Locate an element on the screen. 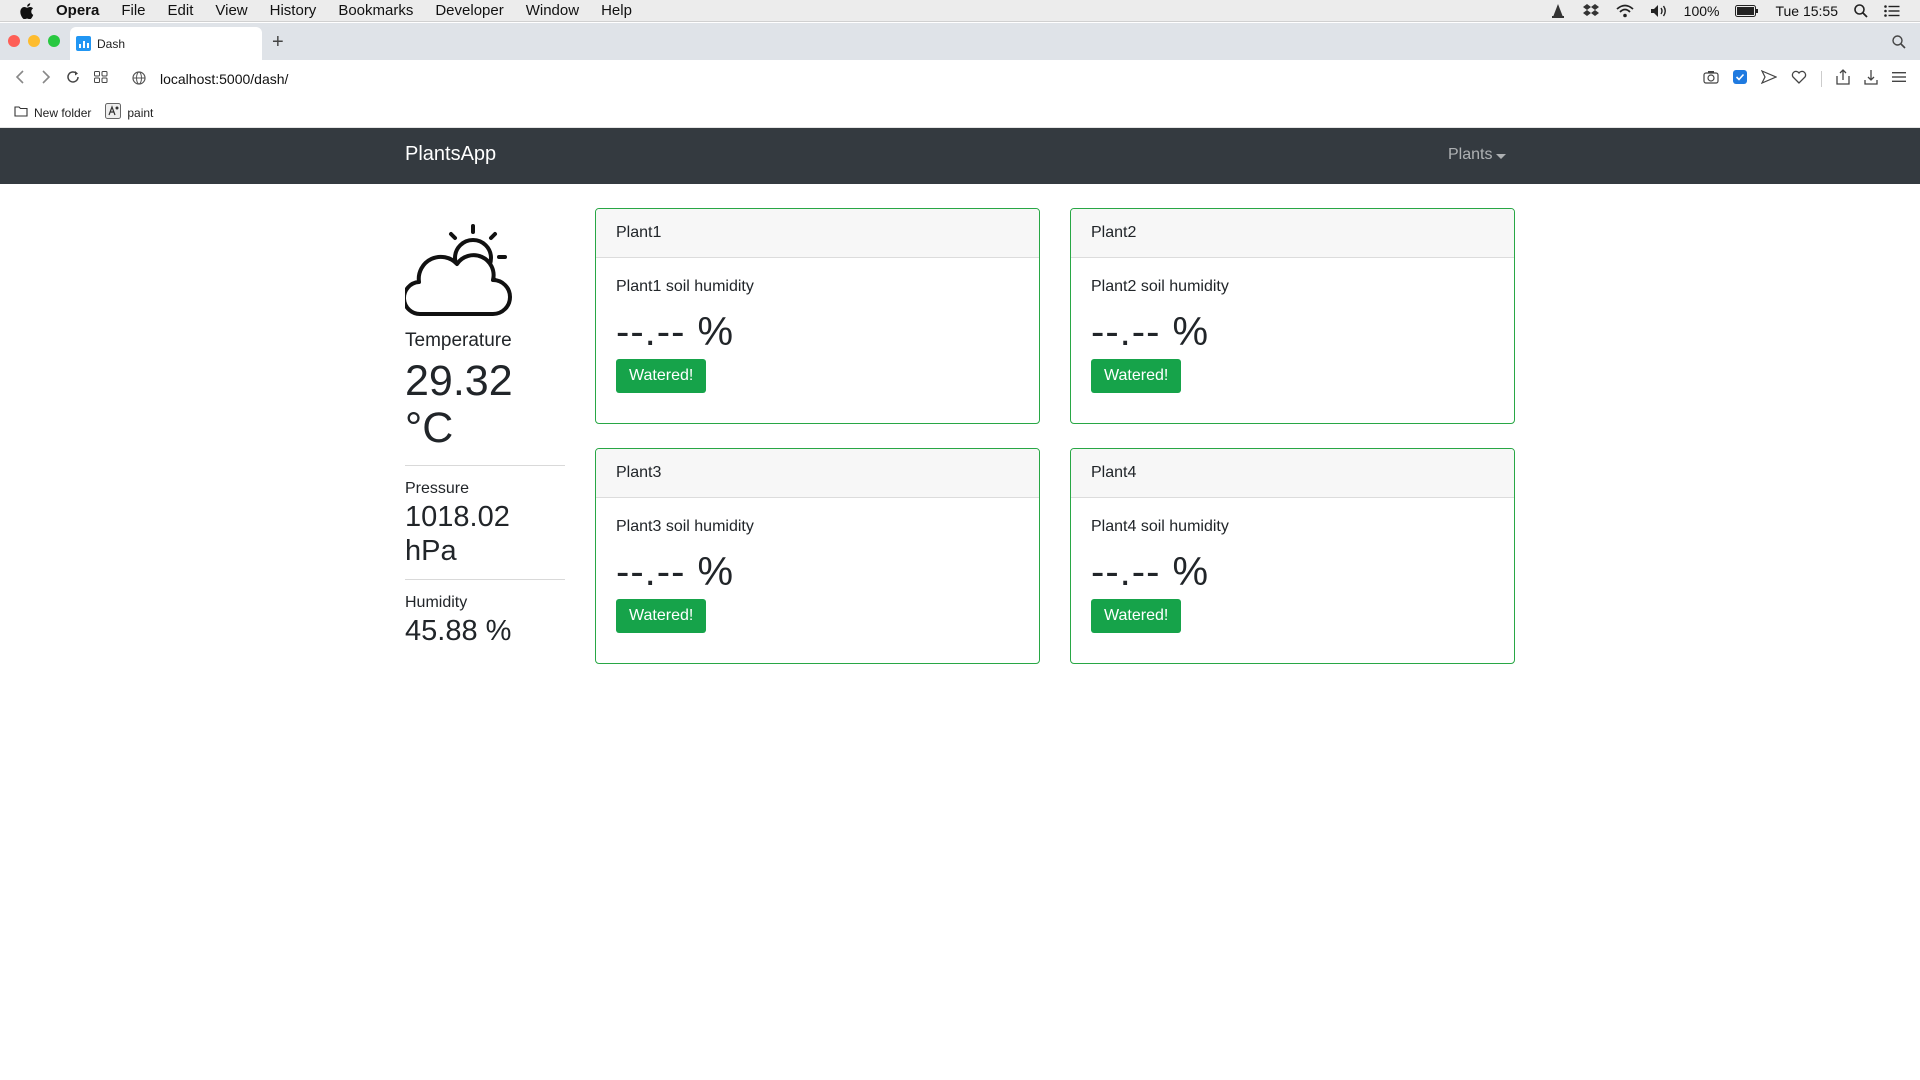 The width and height of the screenshot is (1920, 1080). bookmark-paint: paint is located at coordinates (129, 112).